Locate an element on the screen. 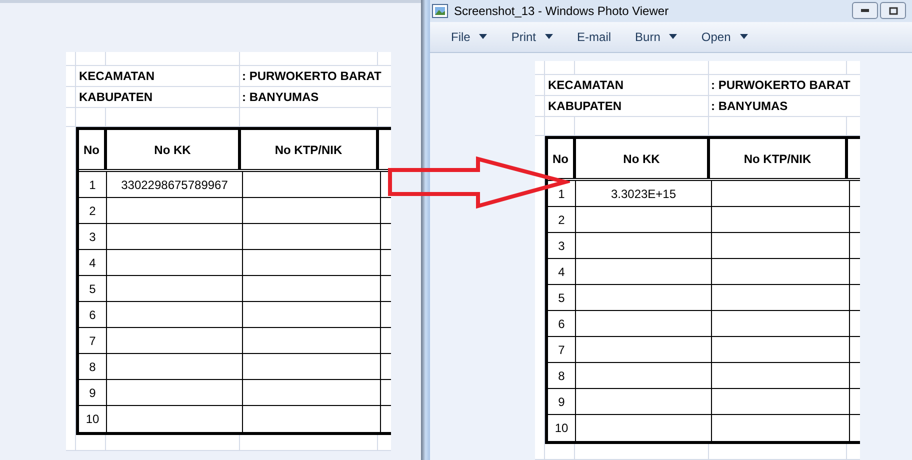  minimize-button is located at coordinates (865, 11).